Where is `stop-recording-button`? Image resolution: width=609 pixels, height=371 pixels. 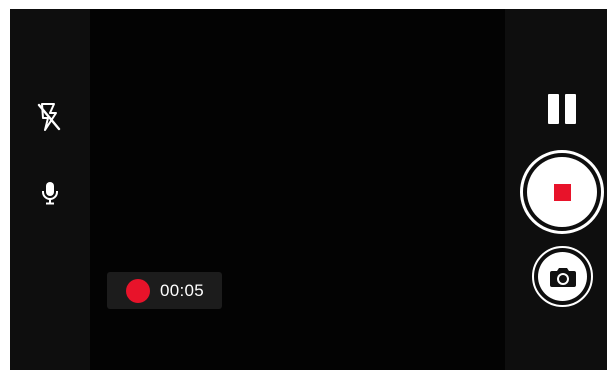 stop-recording-button is located at coordinates (562, 192).